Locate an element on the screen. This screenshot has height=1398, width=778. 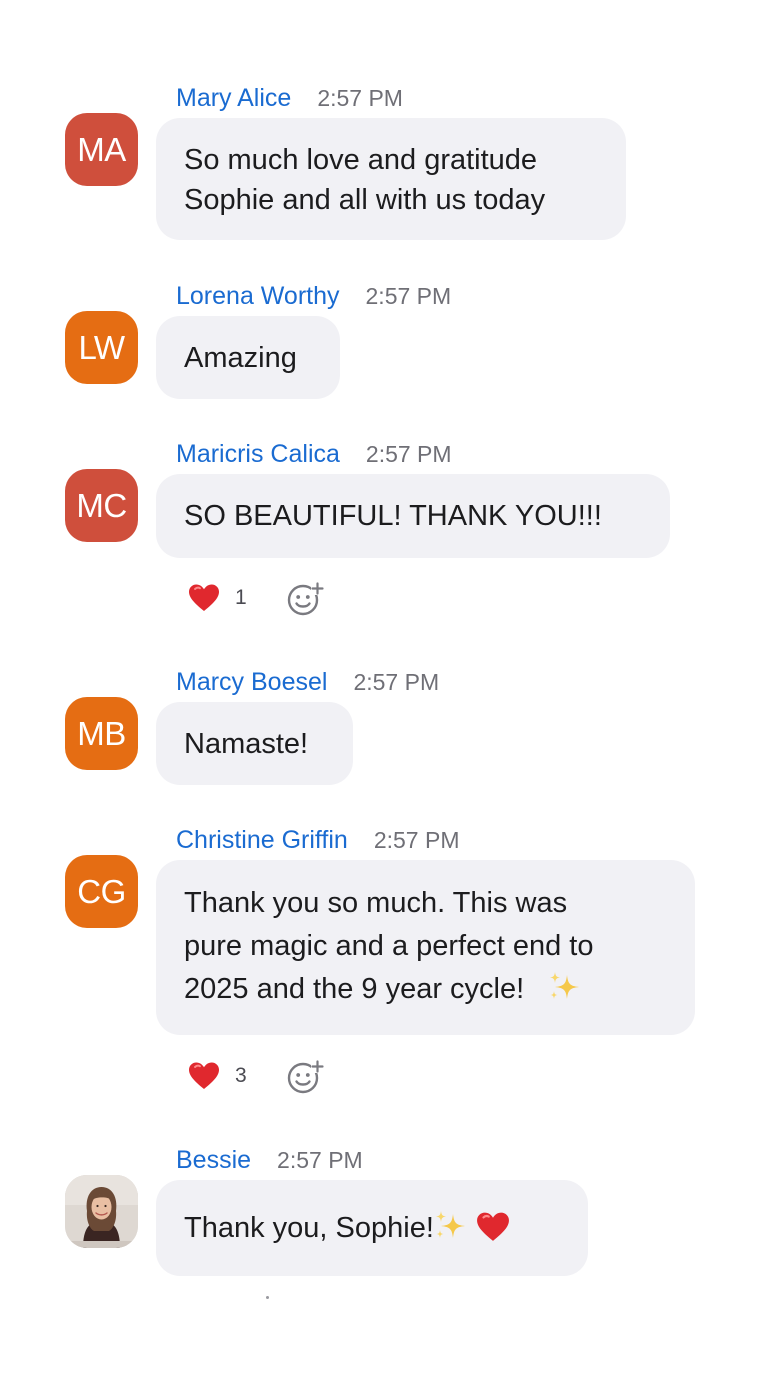
message-text-line: Thank you, Sophie! is located at coordinates (372, 1228).